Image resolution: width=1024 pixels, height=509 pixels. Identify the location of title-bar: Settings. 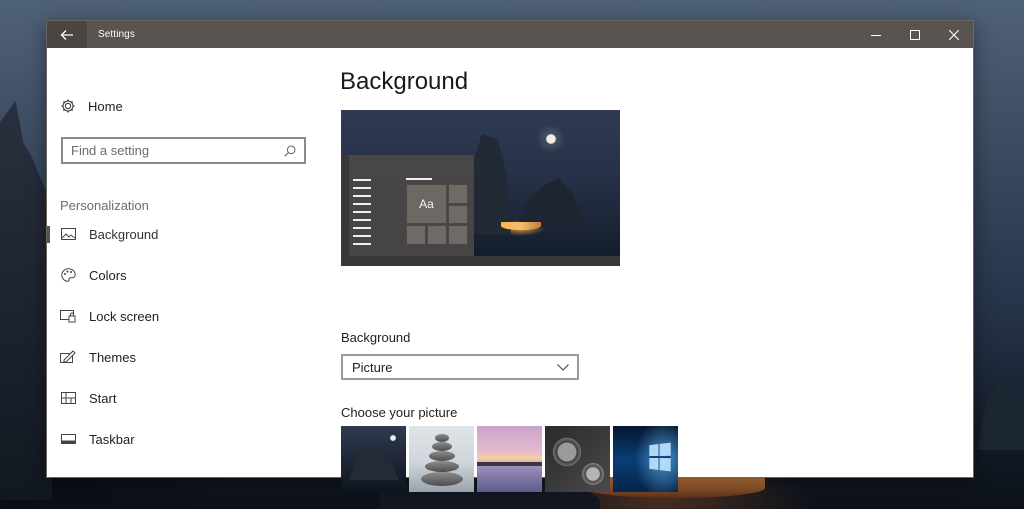
(510, 34).